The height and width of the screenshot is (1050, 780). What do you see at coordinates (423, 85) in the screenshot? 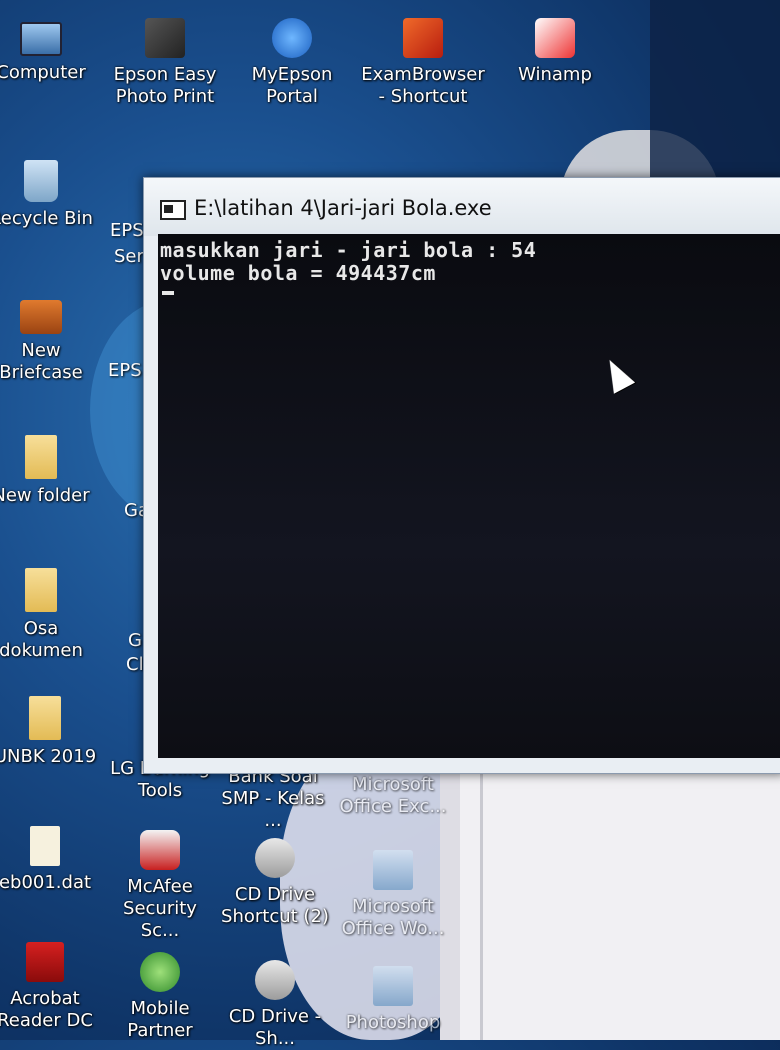
I see `desktop-icon-label: ExamBrowser - Shortcut` at bounding box center [423, 85].